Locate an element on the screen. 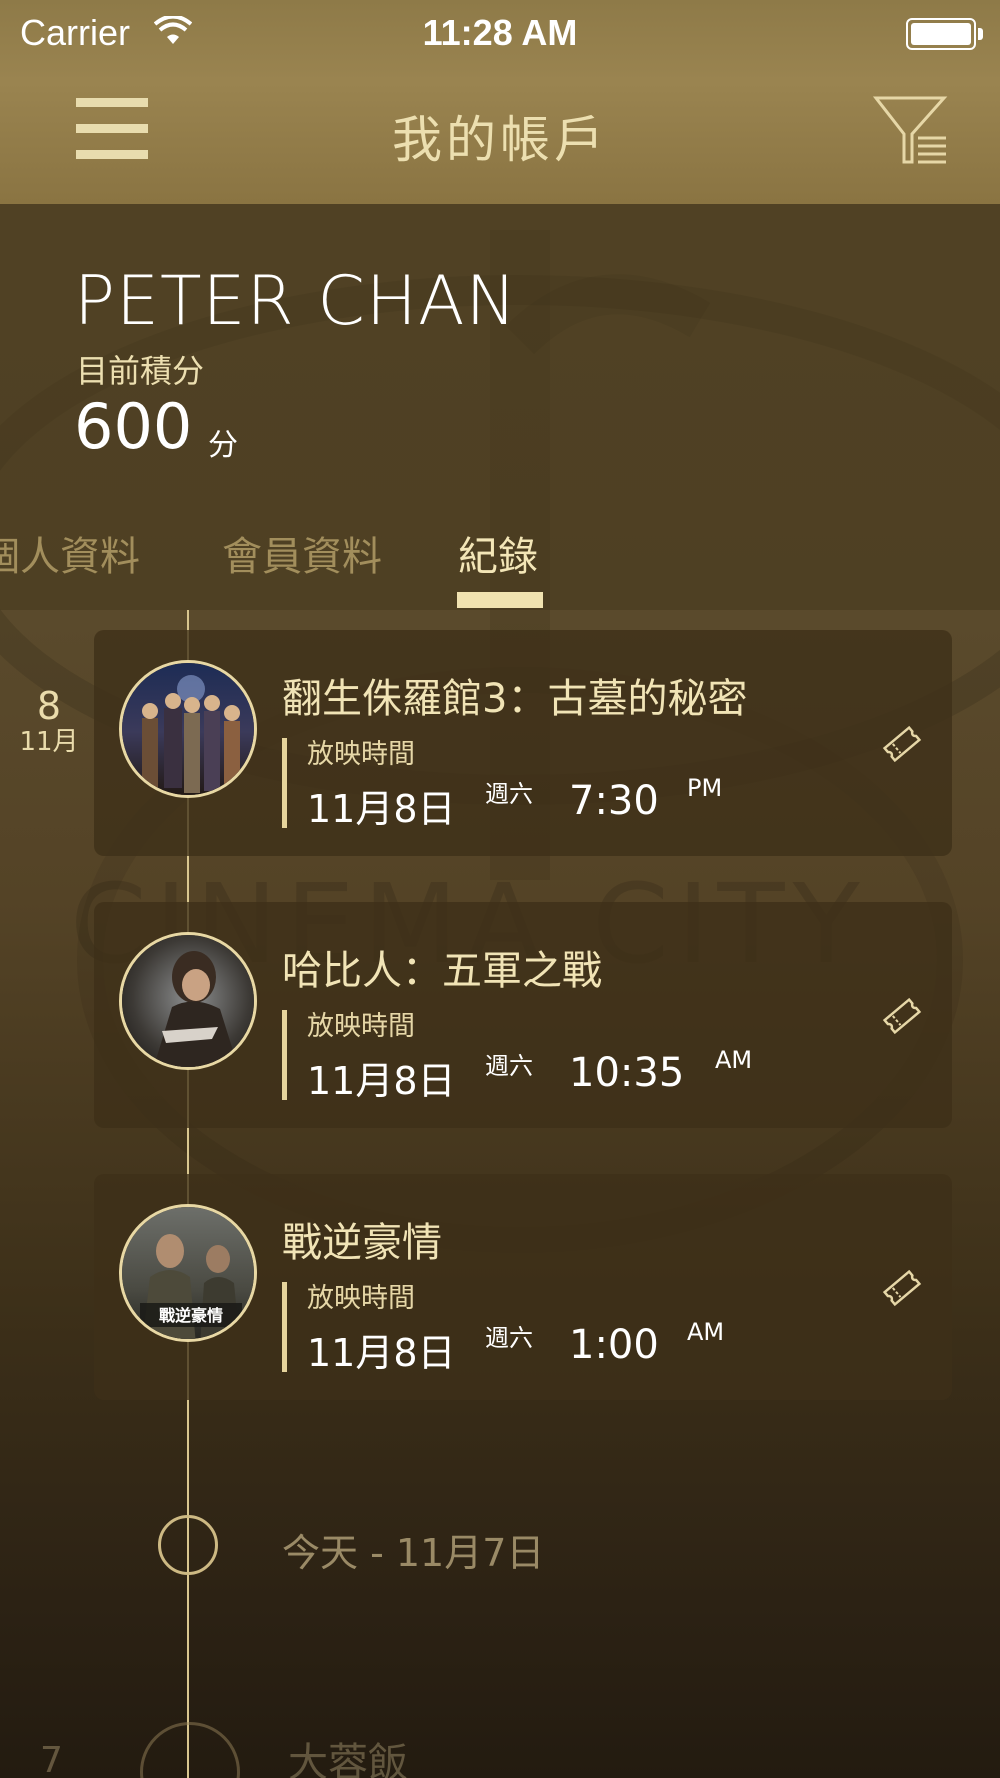 The width and height of the screenshot is (1000, 1778). points-value: 600 is located at coordinates (133, 426).